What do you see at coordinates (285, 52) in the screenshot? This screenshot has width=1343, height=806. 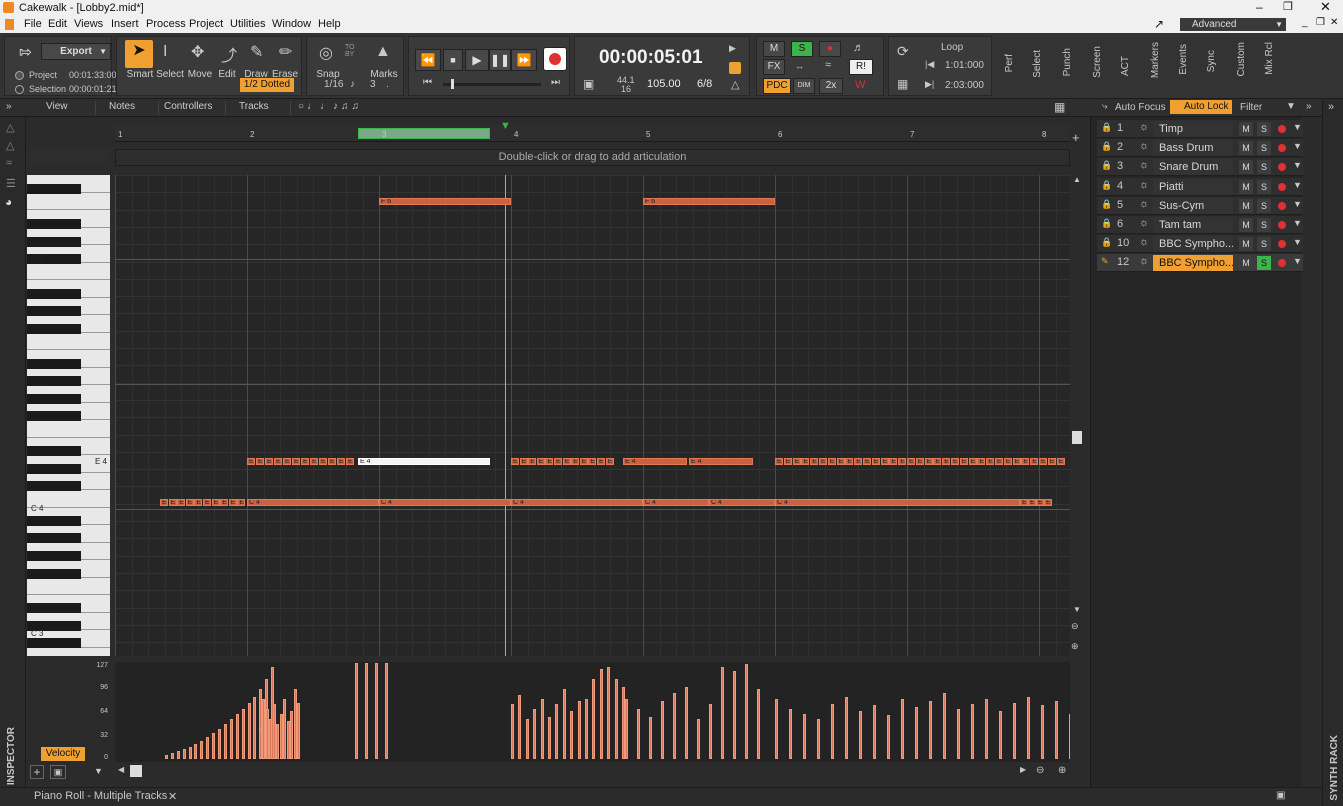 I see `erase-tool-icon: ✏` at bounding box center [285, 52].